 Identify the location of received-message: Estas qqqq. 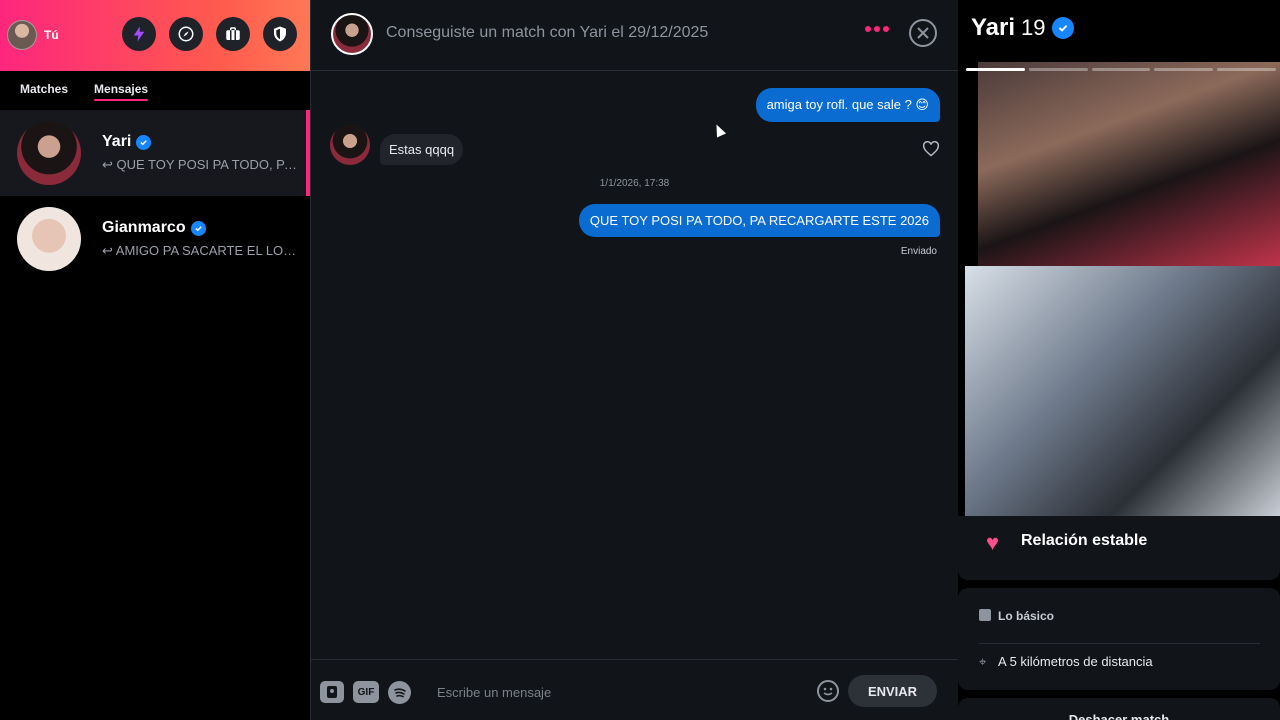
(422, 149).